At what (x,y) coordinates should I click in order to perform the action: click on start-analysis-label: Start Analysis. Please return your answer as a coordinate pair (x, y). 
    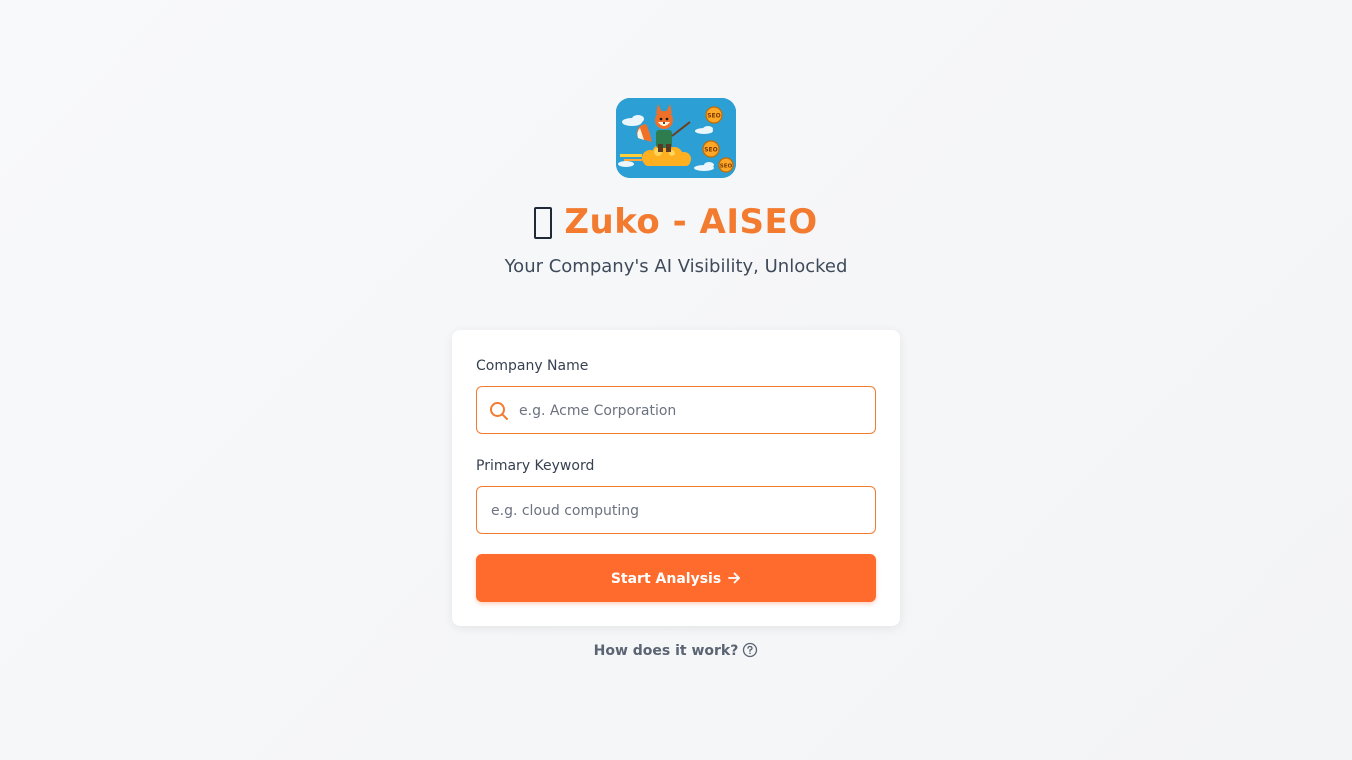
    Looking at the image, I should click on (666, 579).